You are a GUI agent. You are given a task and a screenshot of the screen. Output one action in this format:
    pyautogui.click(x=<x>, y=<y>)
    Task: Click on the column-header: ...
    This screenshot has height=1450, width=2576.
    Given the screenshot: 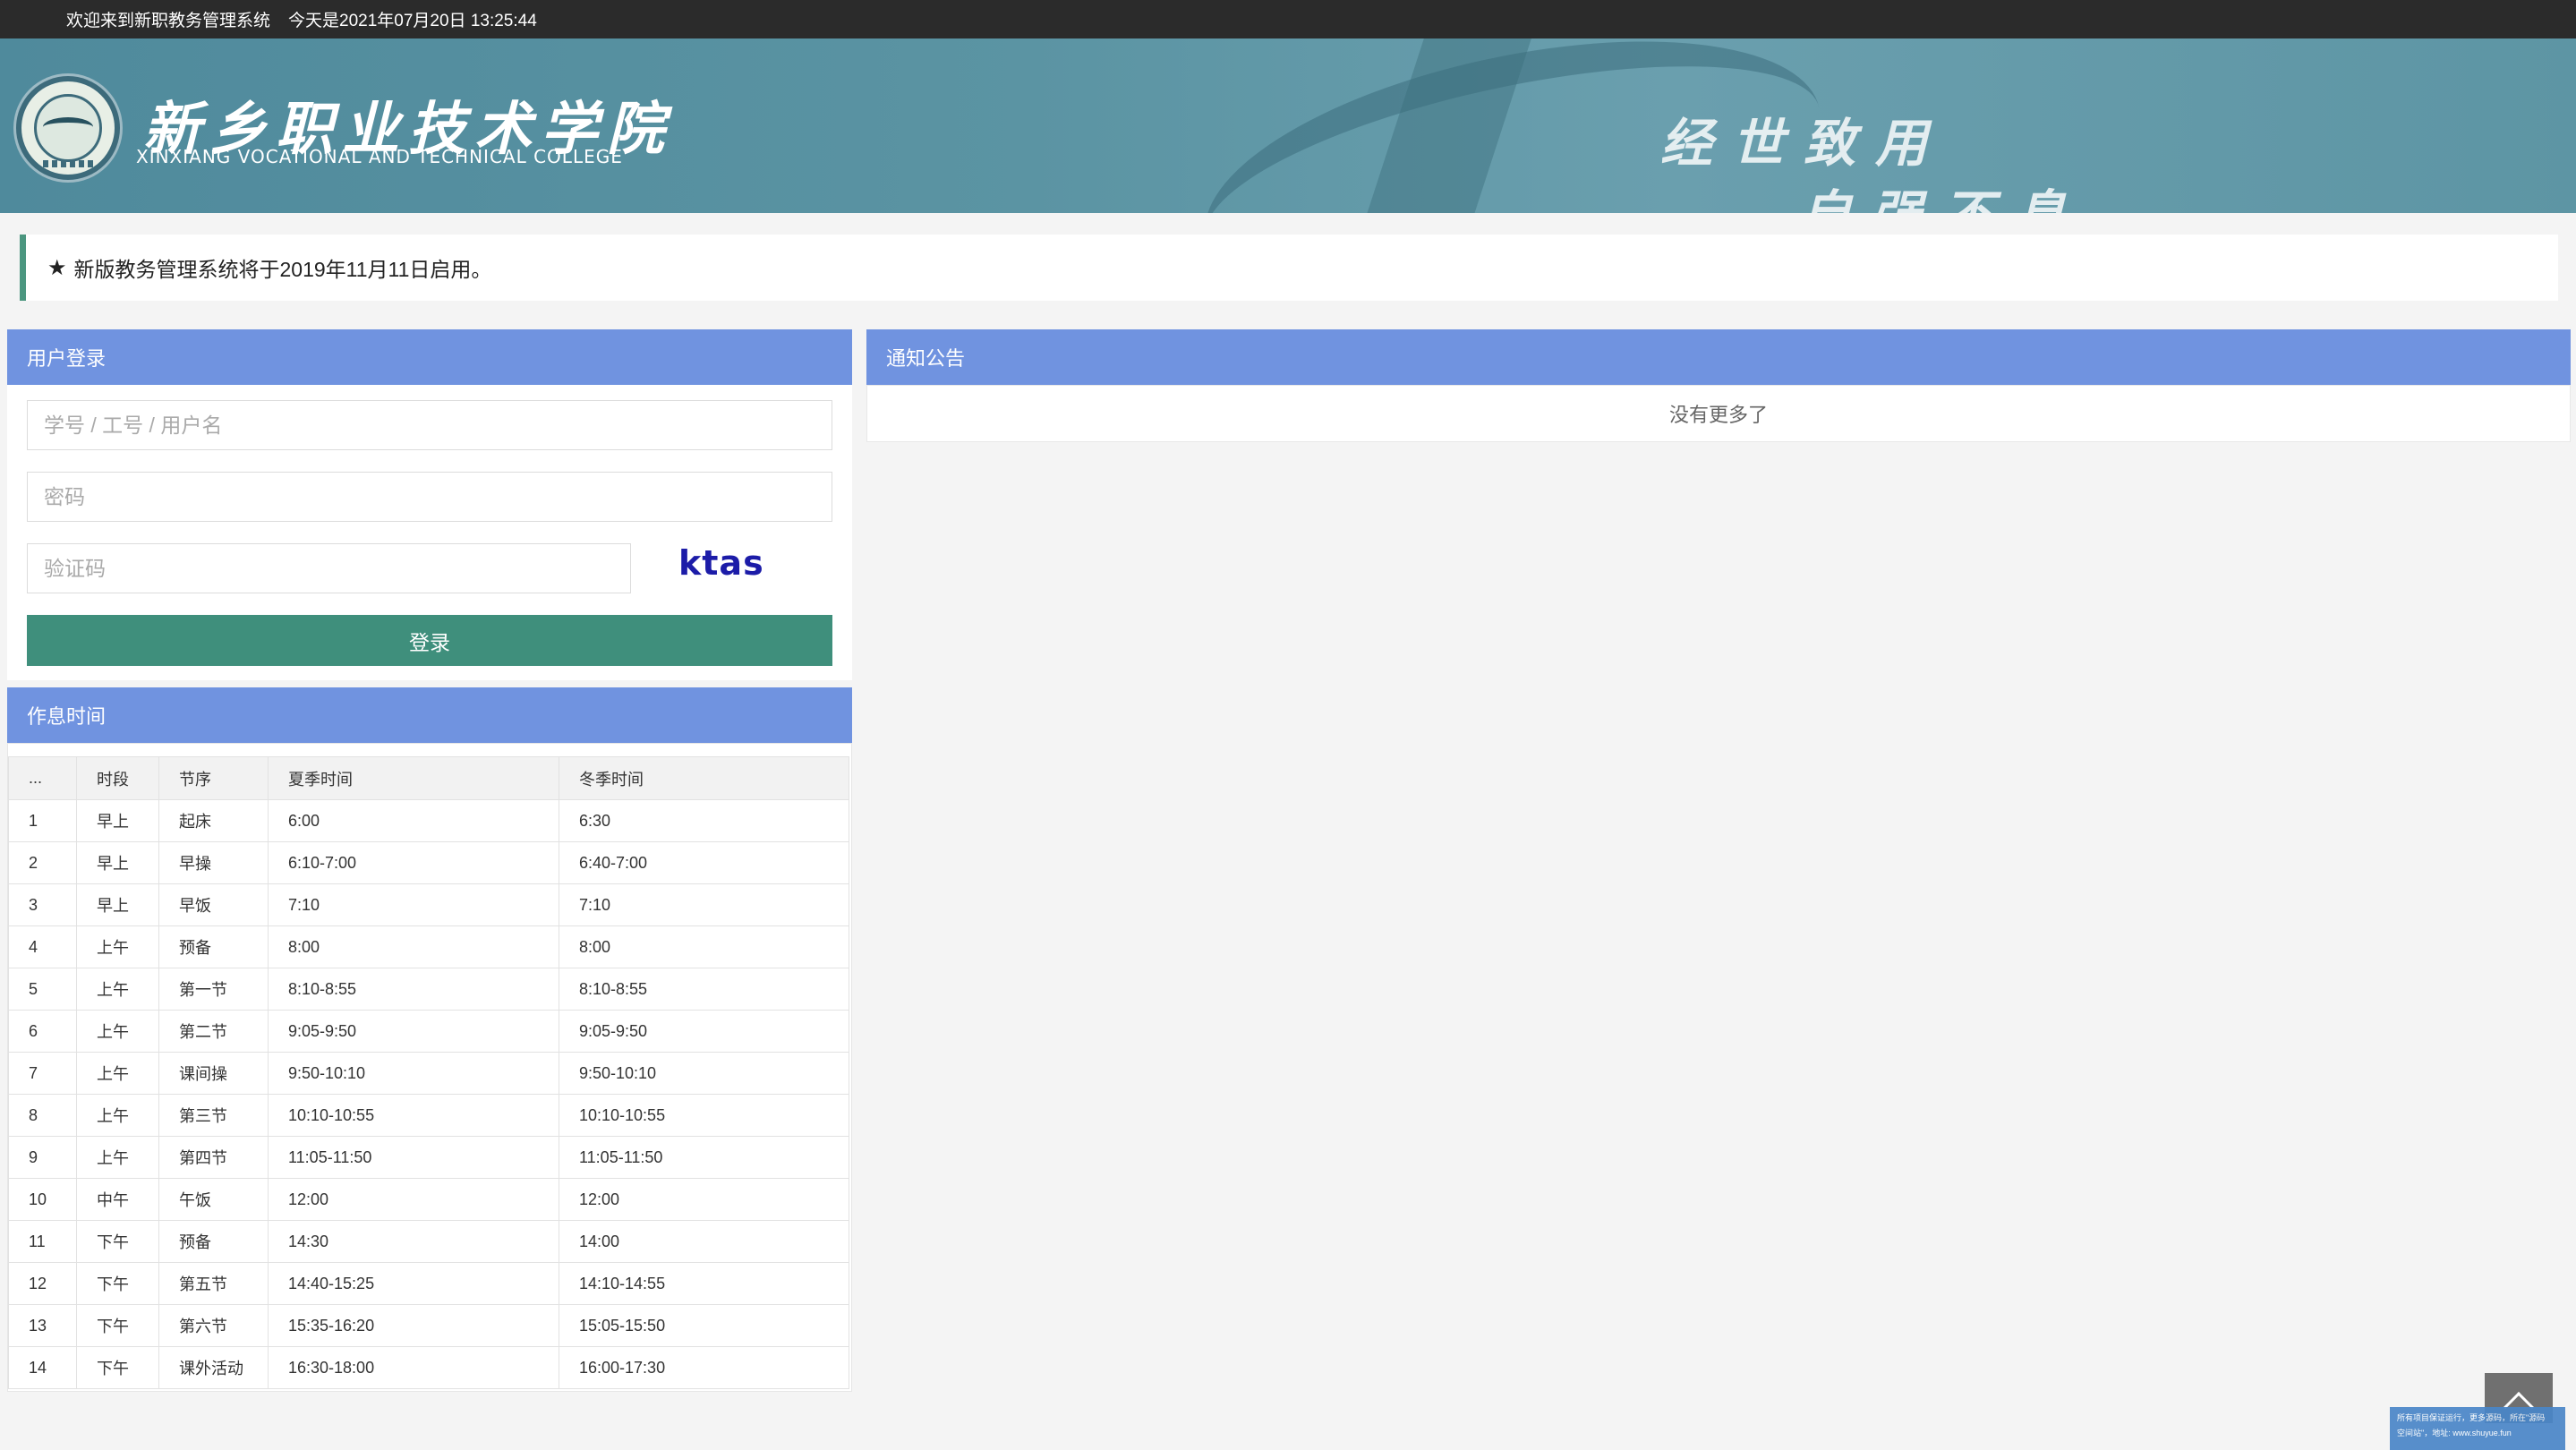 What is the action you would take?
    pyautogui.click(x=42, y=778)
    